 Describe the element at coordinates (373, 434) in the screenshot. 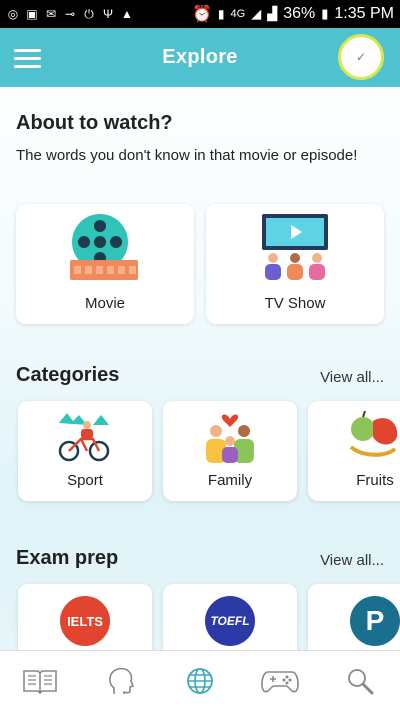

I see `fruits-icon` at that location.